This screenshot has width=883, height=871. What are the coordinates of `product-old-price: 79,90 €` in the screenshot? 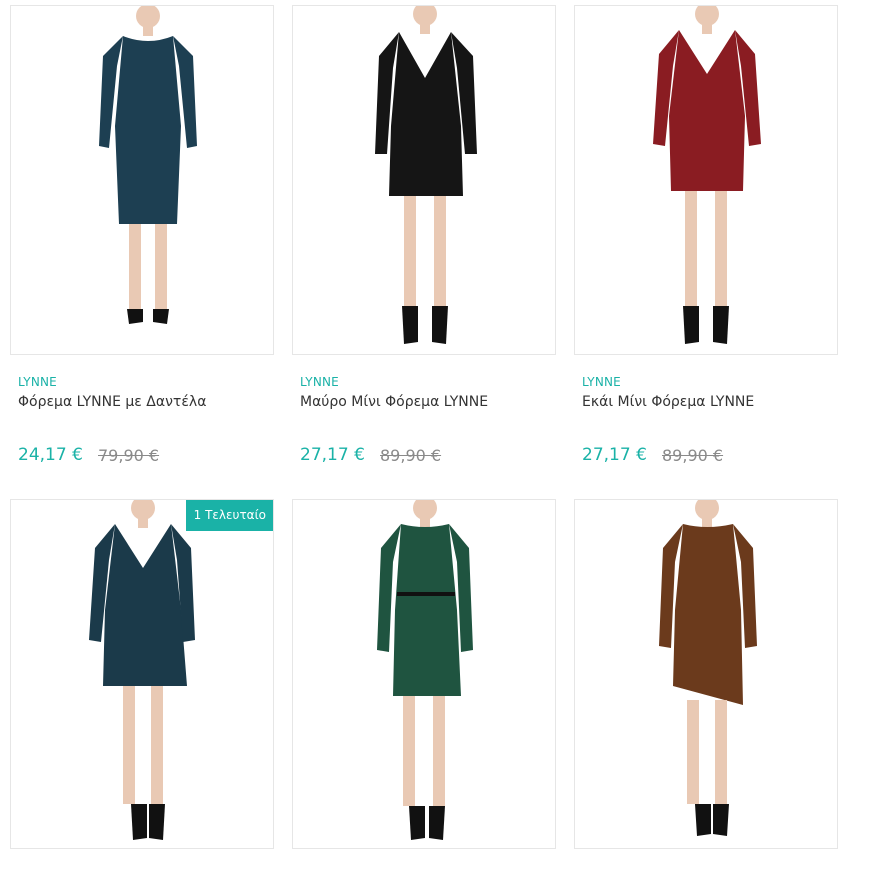 It's located at (129, 455).